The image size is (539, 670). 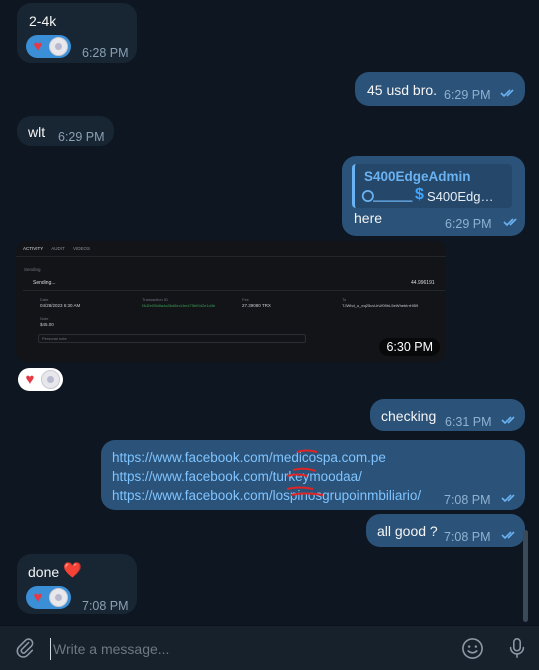 What do you see at coordinates (245, 649) in the screenshot?
I see `message-input` at bounding box center [245, 649].